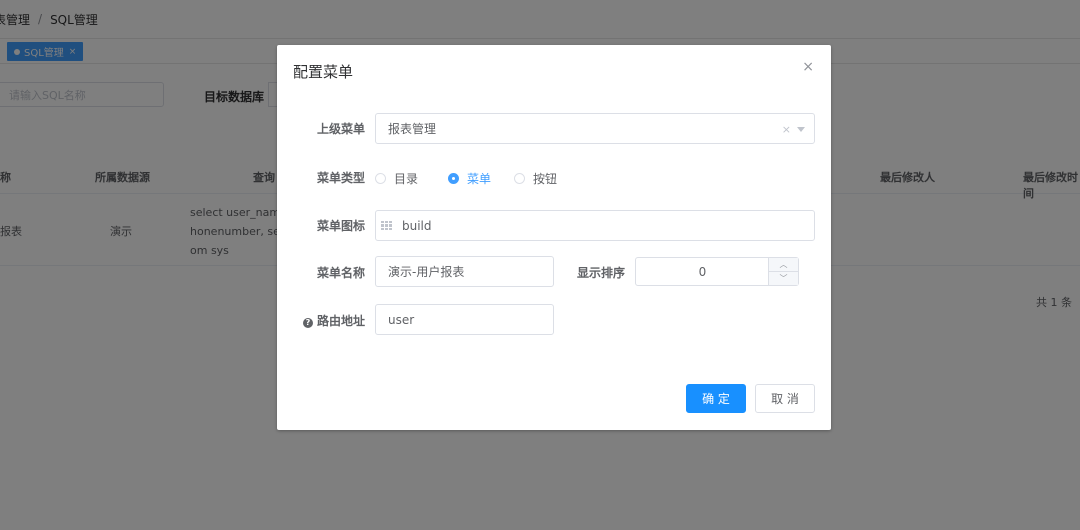 The height and width of the screenshot is (530, 1080). Describe the element at coordinates (464, 319) in the screenshot. I see `route-input: user` at that location.